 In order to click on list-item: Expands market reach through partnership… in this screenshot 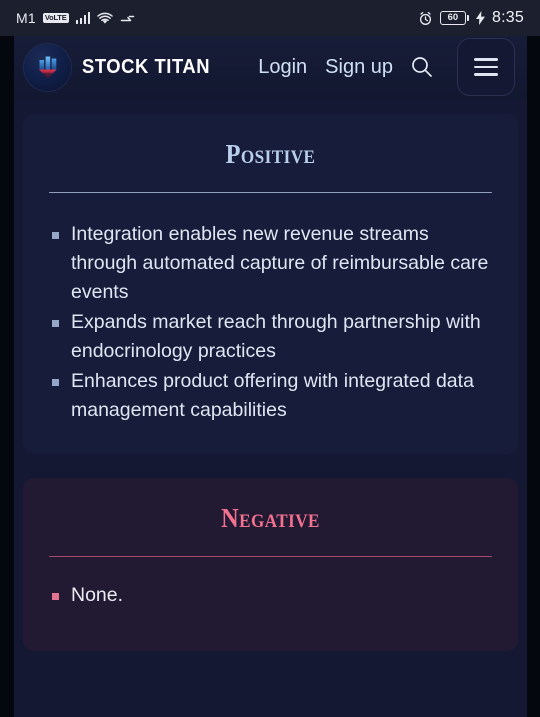, I will do `click(270, 337)`.